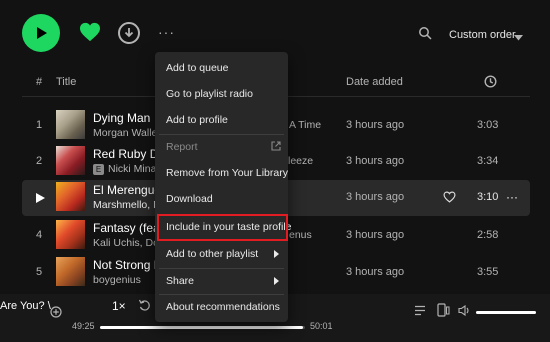 The height and width of the screenshot is (342, 550). What do you see at coordinates (425, 34) in the screenshot?
I see `search-icon` at bounding box center [425, 34].